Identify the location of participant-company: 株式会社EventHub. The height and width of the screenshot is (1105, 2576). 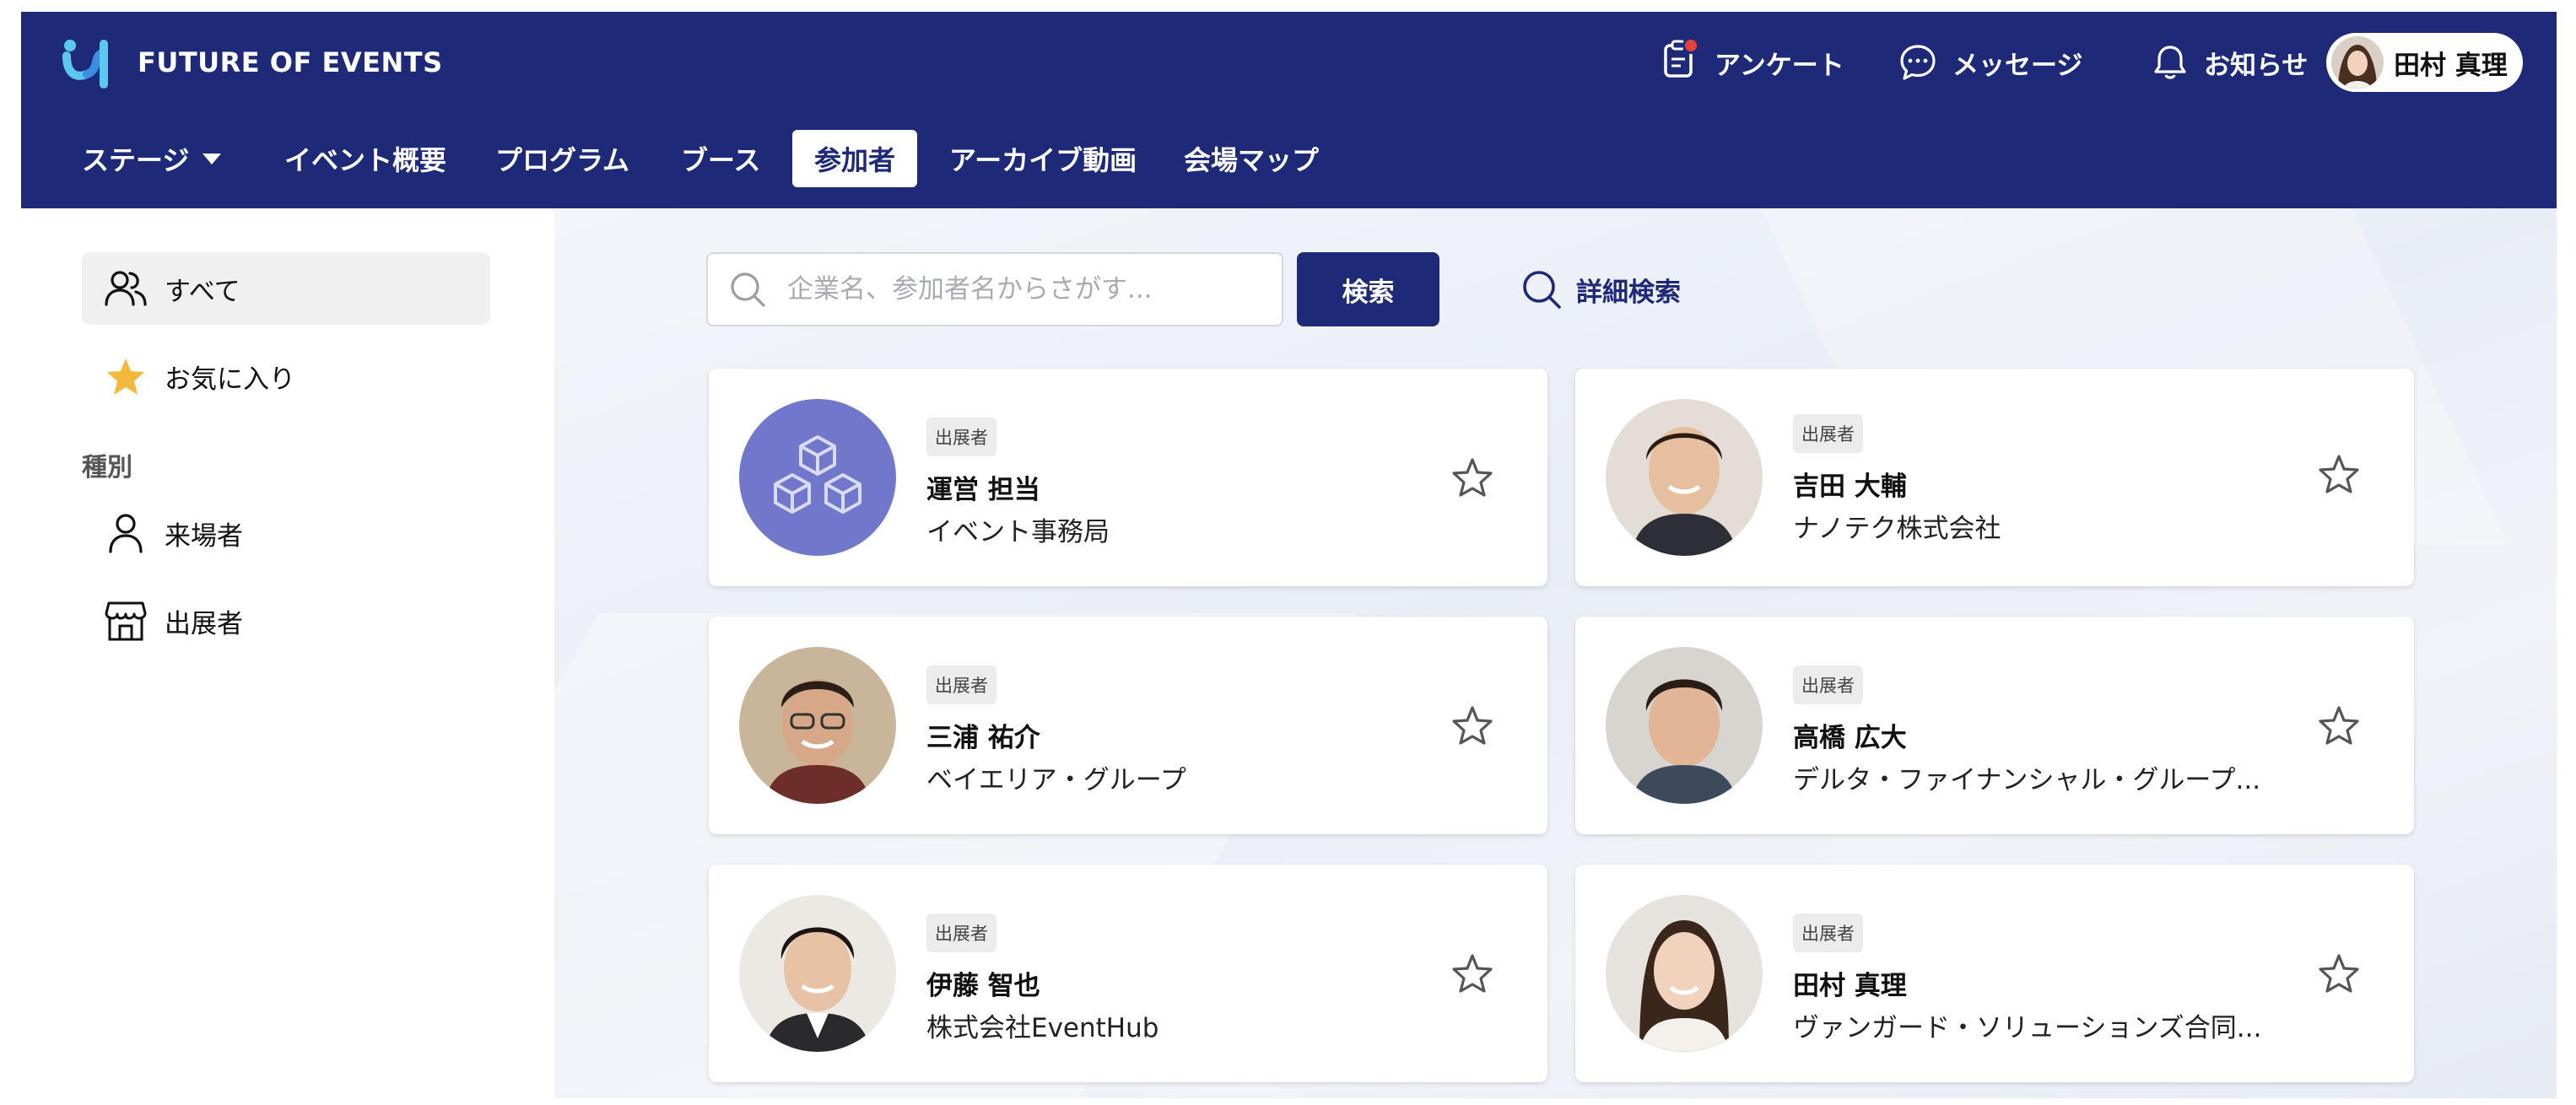
(1042, 1028).